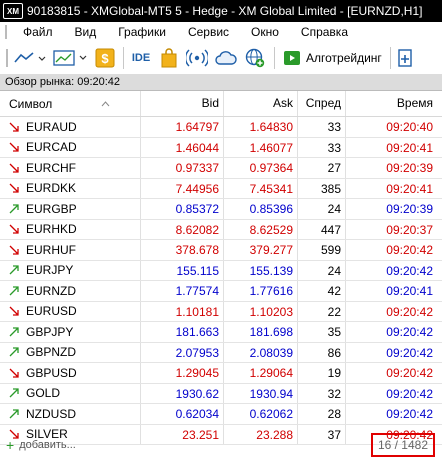 Image resolution: width=442 pixels, height=457 pixels. I want to click on symbol-cell: EURAUD, so click(70, 127).